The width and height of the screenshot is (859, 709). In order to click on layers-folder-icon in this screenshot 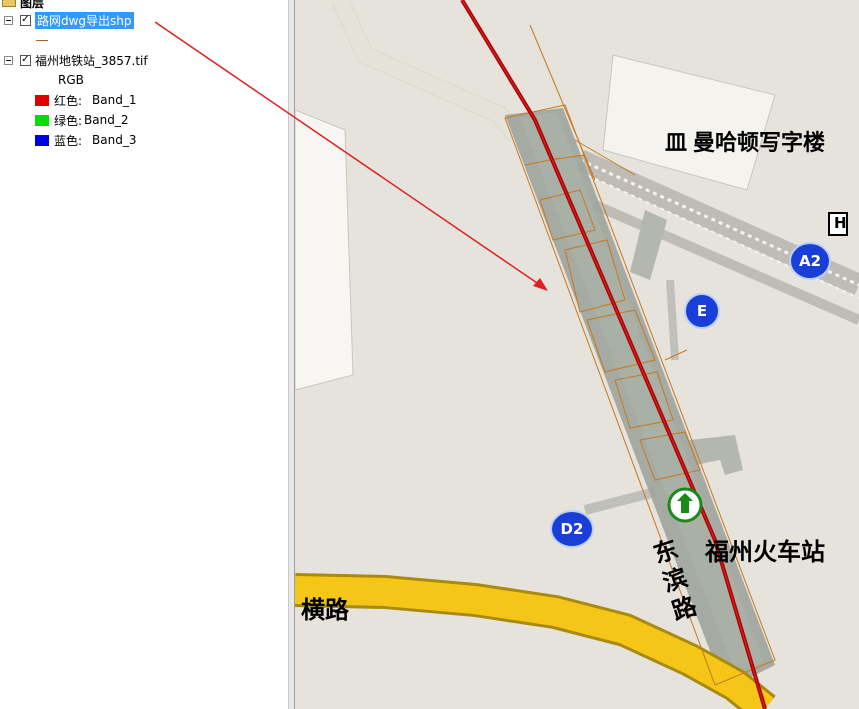, I will do `click(9, 3)`.